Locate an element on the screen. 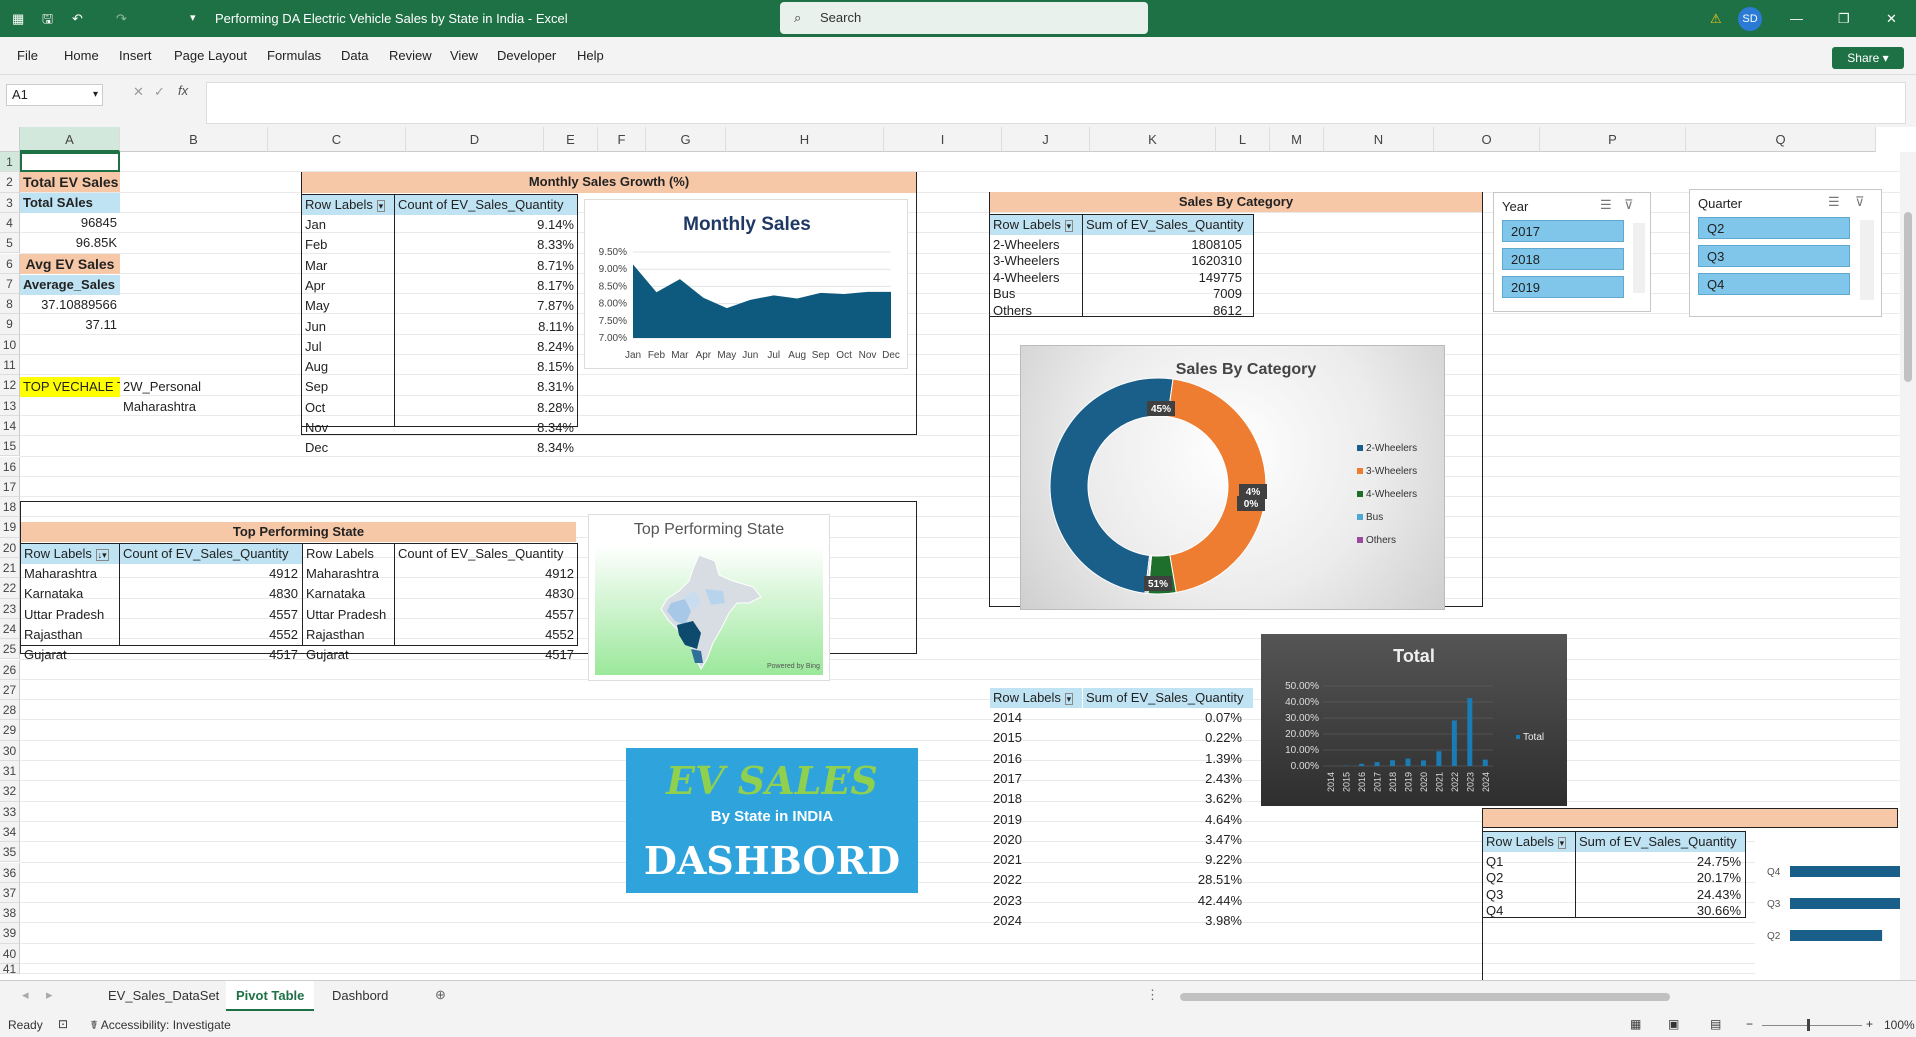  row-header: 3 is located at coordinates (10, 202).